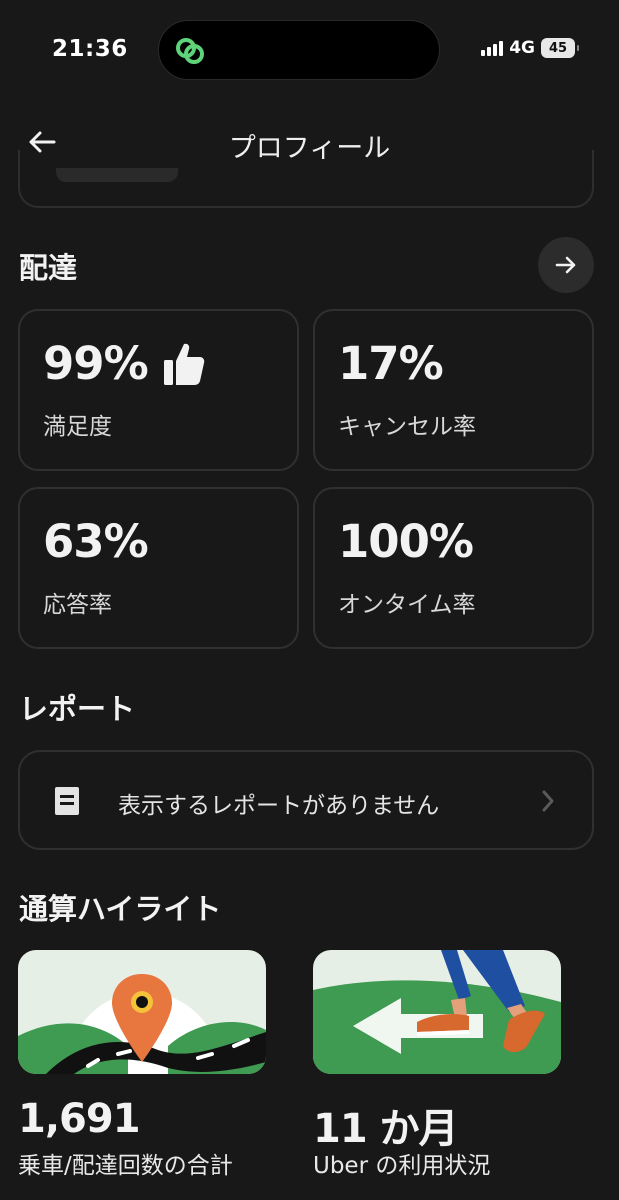  I want to click on reports-empty-text: 表示するレポートがありません, so click(279, 806).